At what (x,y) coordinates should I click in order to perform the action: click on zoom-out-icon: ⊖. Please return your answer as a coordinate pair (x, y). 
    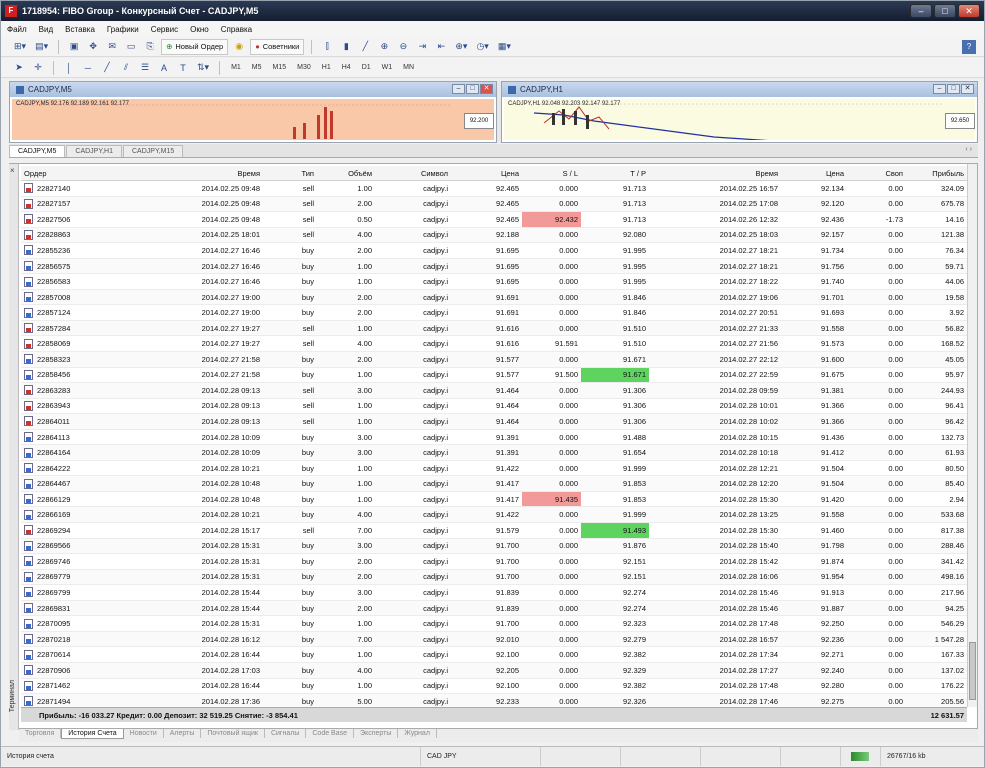
    Looking at the image, I should click on (403, 47).